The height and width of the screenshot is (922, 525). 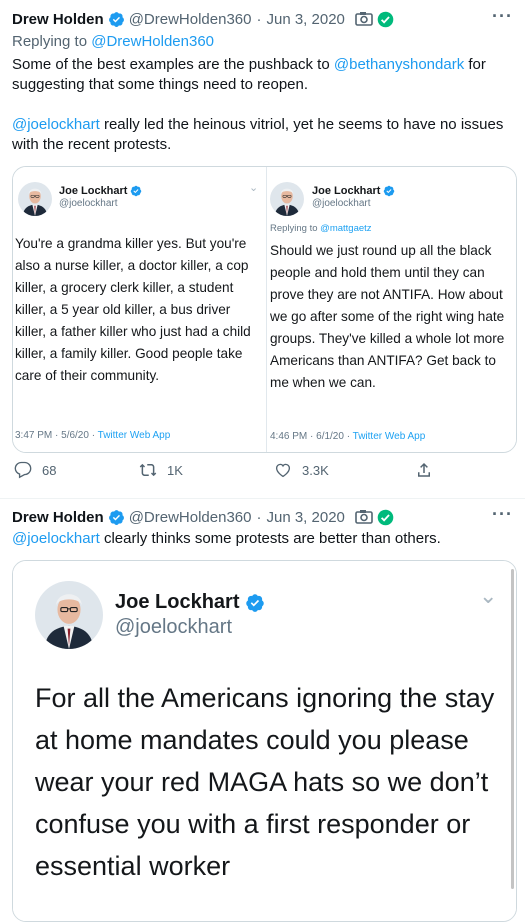 What do you see at coordinates (35, 470) in the screenshot?
I see `reply-button: 68` at bounding box center [35, 470].